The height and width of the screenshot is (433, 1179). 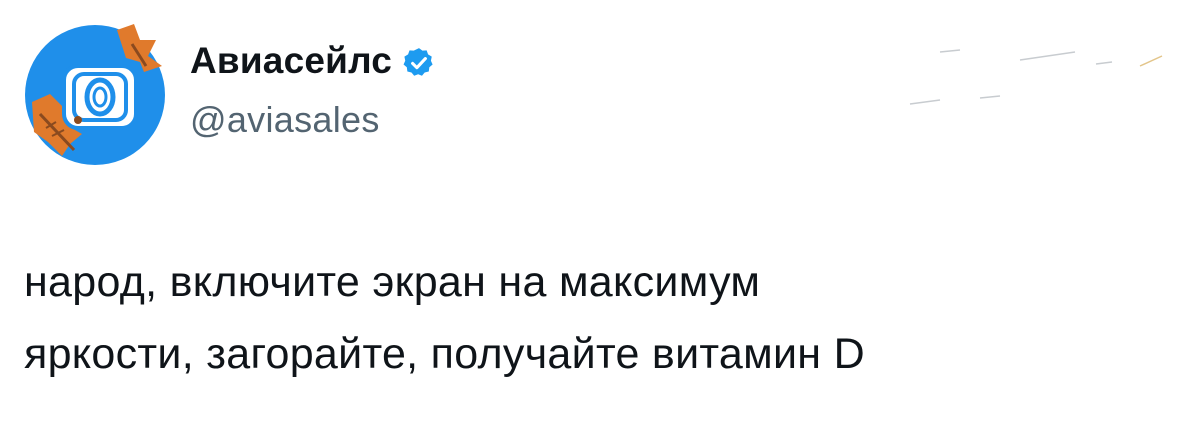 I want to click on avatar, so click(x=95, y=95).